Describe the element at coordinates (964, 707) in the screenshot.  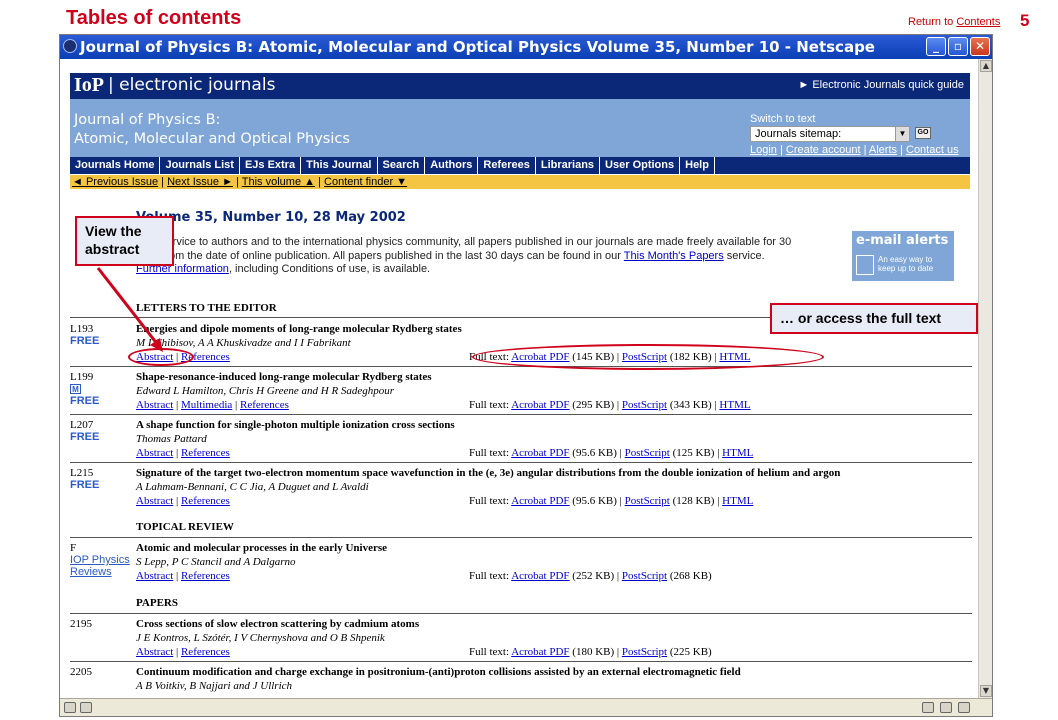
I see `component-bar-icon` at that location.